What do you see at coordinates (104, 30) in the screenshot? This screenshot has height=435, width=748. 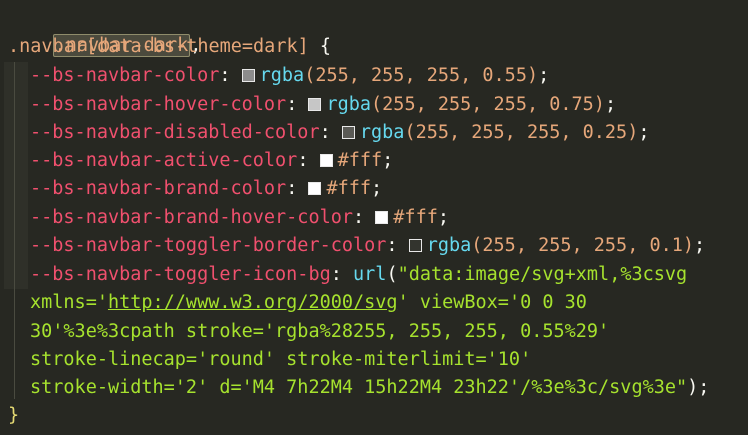 I see `code-line-1: .navbar-dark,` at bounding box center [104, 30].